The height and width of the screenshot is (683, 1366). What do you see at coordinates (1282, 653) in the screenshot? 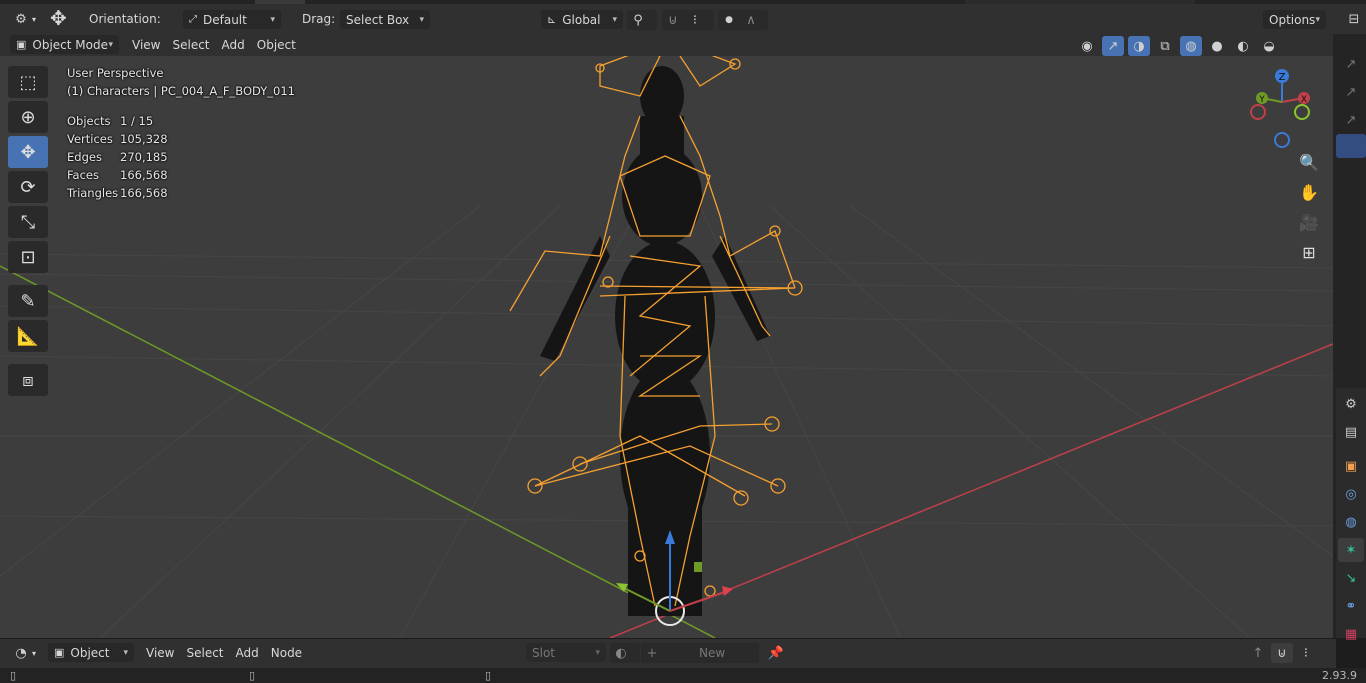
I see `snap-icon: ⊍` at bounding box center [1282, 653].